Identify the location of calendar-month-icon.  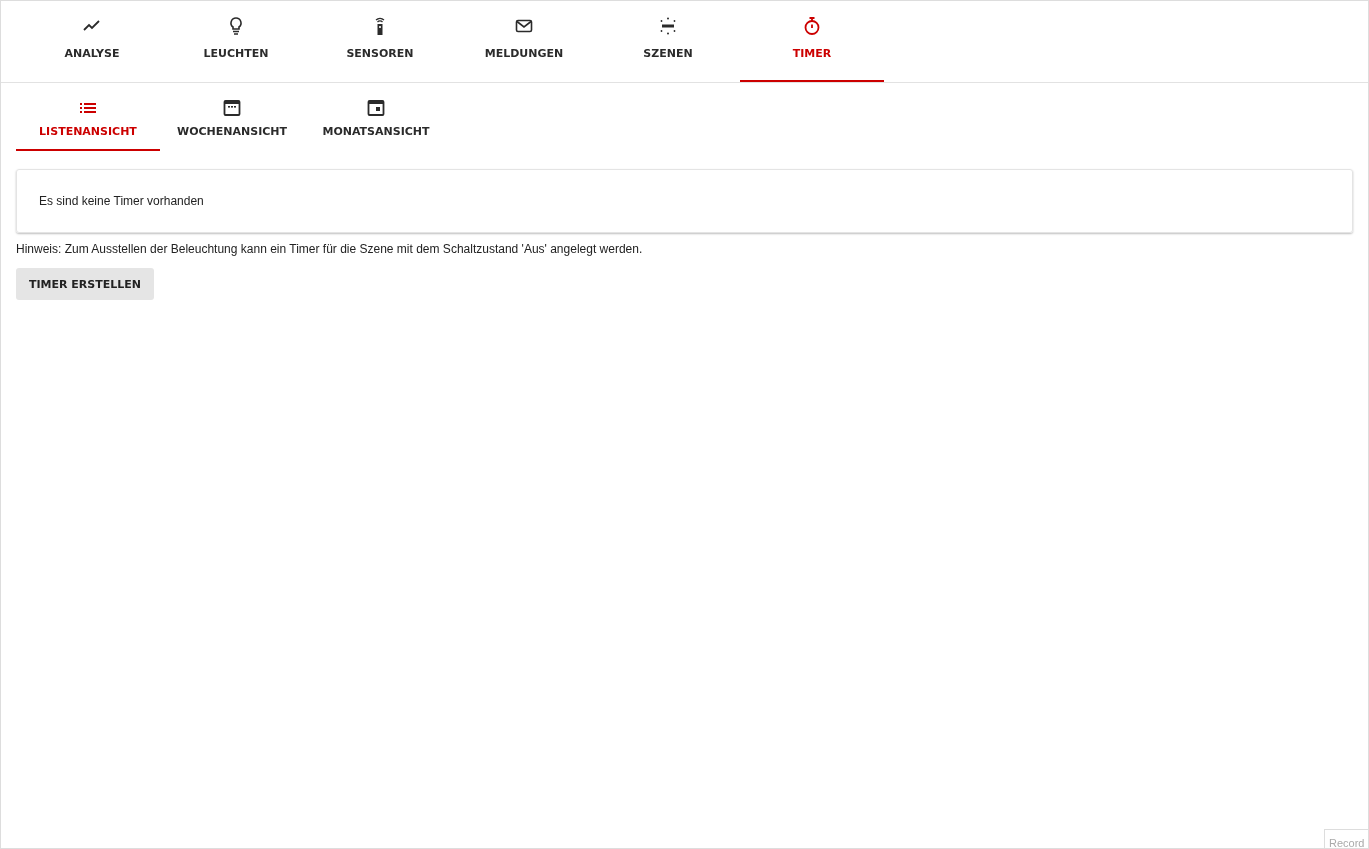
(376, 108).